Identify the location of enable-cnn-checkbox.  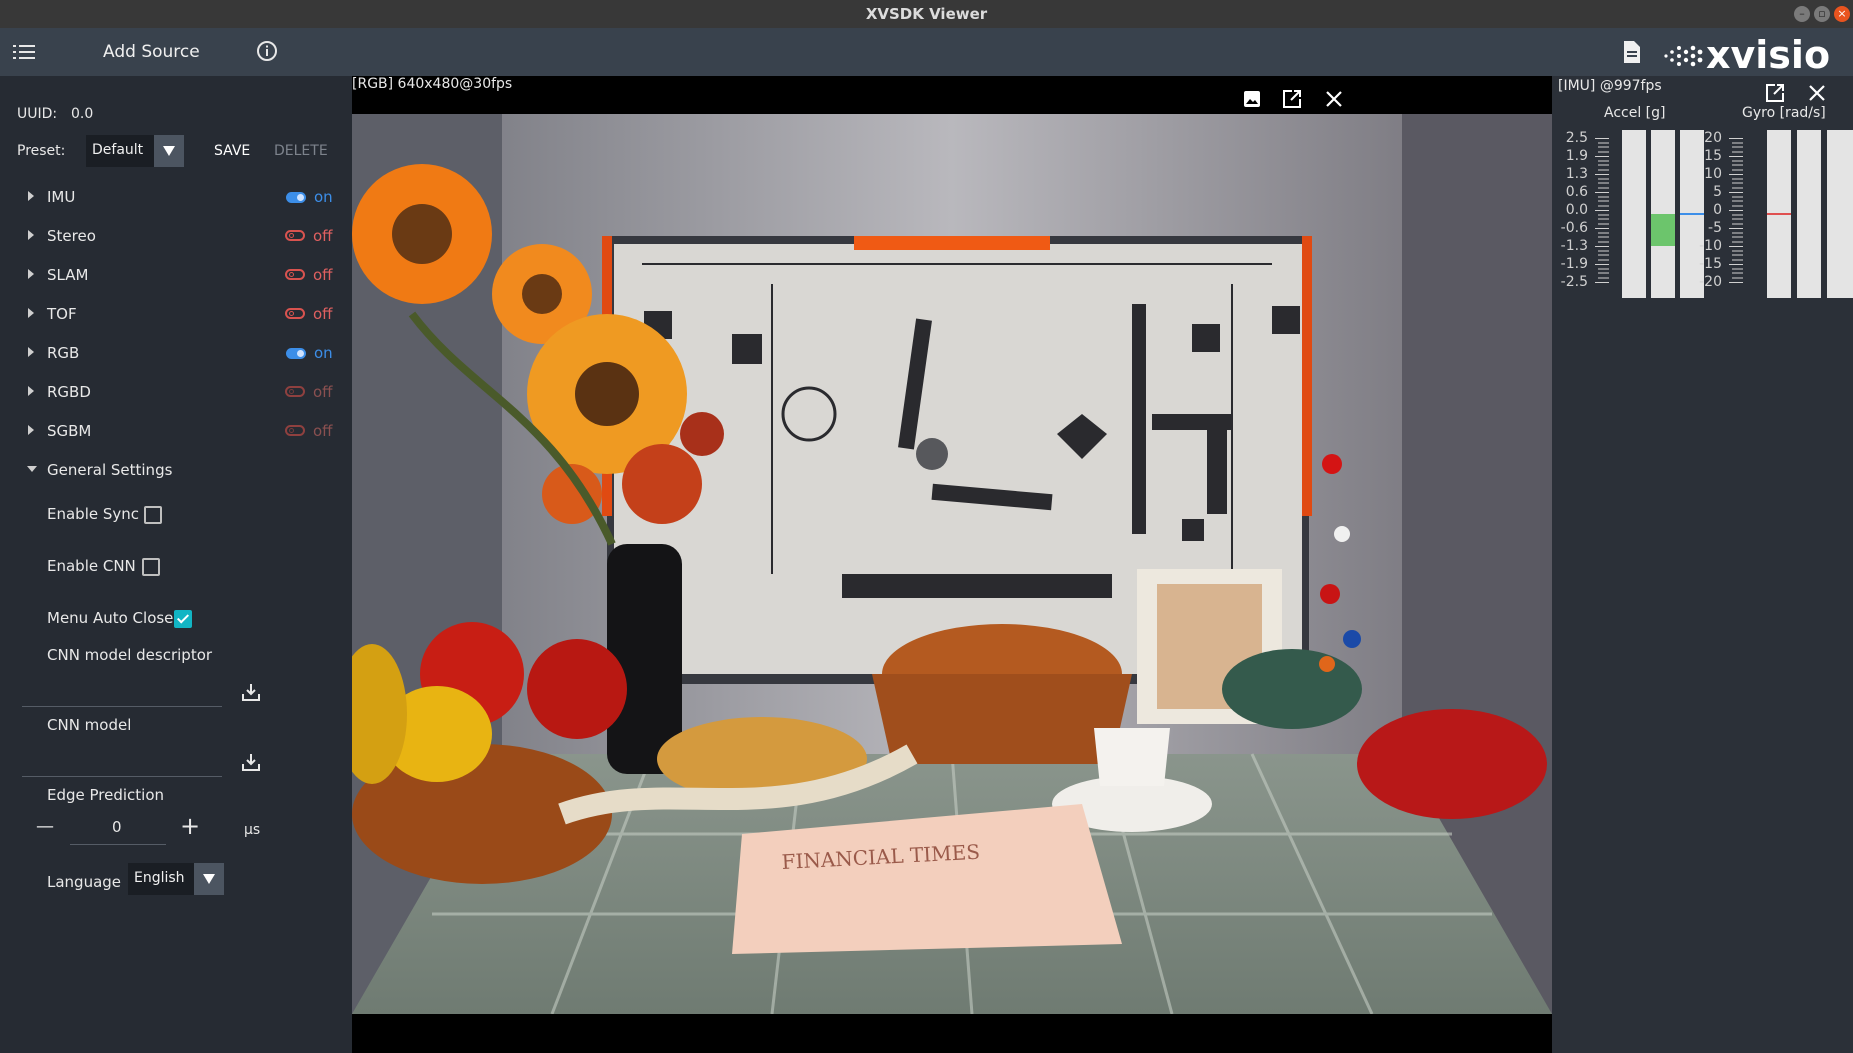
(151, 567).